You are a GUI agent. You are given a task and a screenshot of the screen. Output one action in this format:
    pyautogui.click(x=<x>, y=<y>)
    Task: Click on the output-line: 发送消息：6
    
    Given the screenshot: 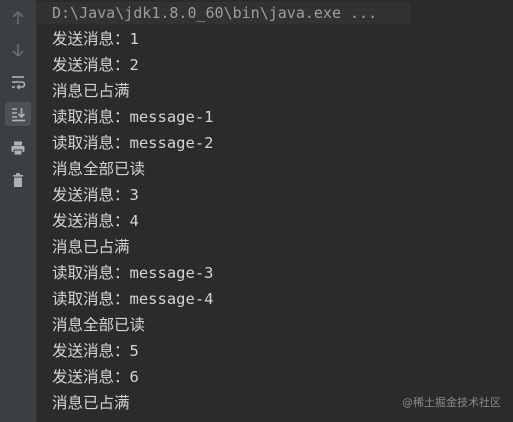 What is the action you would take?
    pyautogui.click(x=95, y=377)
    